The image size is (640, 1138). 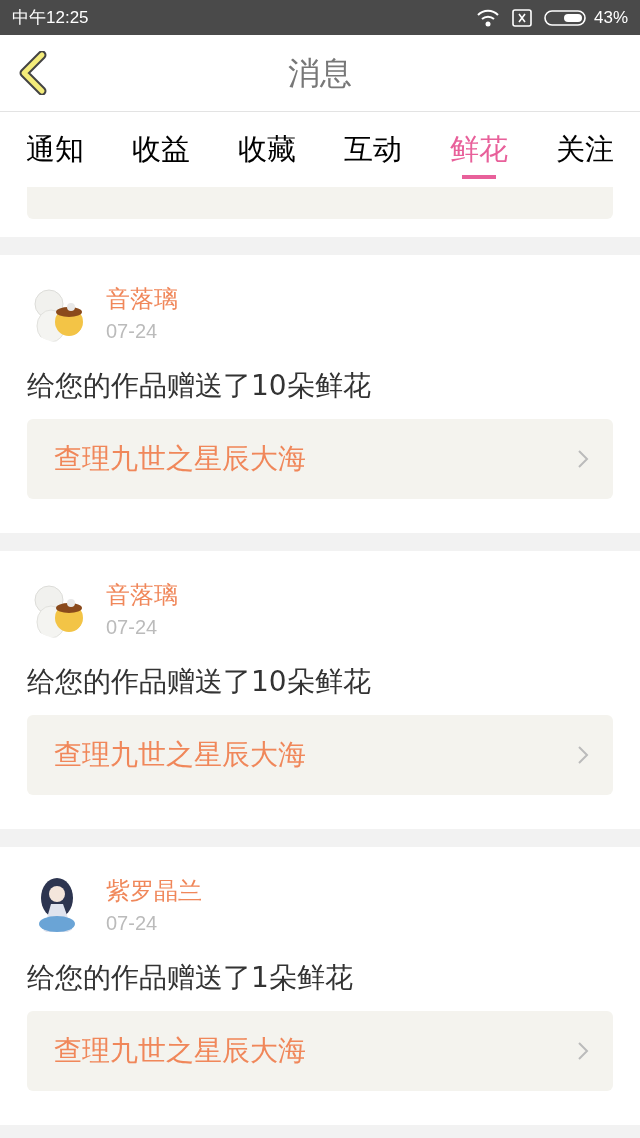 I want to click on back-icon, so click(x=33, y=73).